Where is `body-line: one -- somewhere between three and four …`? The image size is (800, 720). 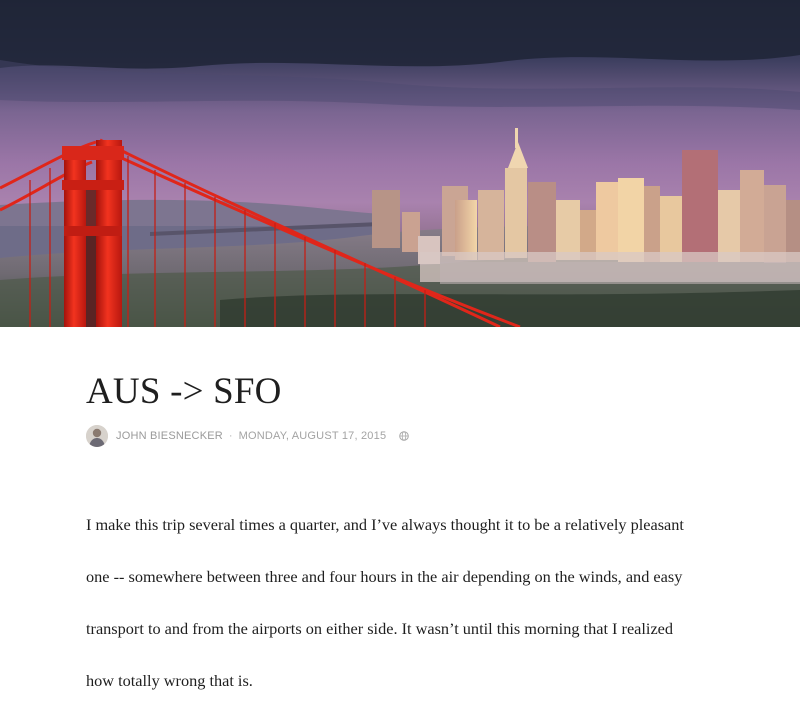
body-line: one -- somewhere between three and four … is located at coordinates (384, 576).